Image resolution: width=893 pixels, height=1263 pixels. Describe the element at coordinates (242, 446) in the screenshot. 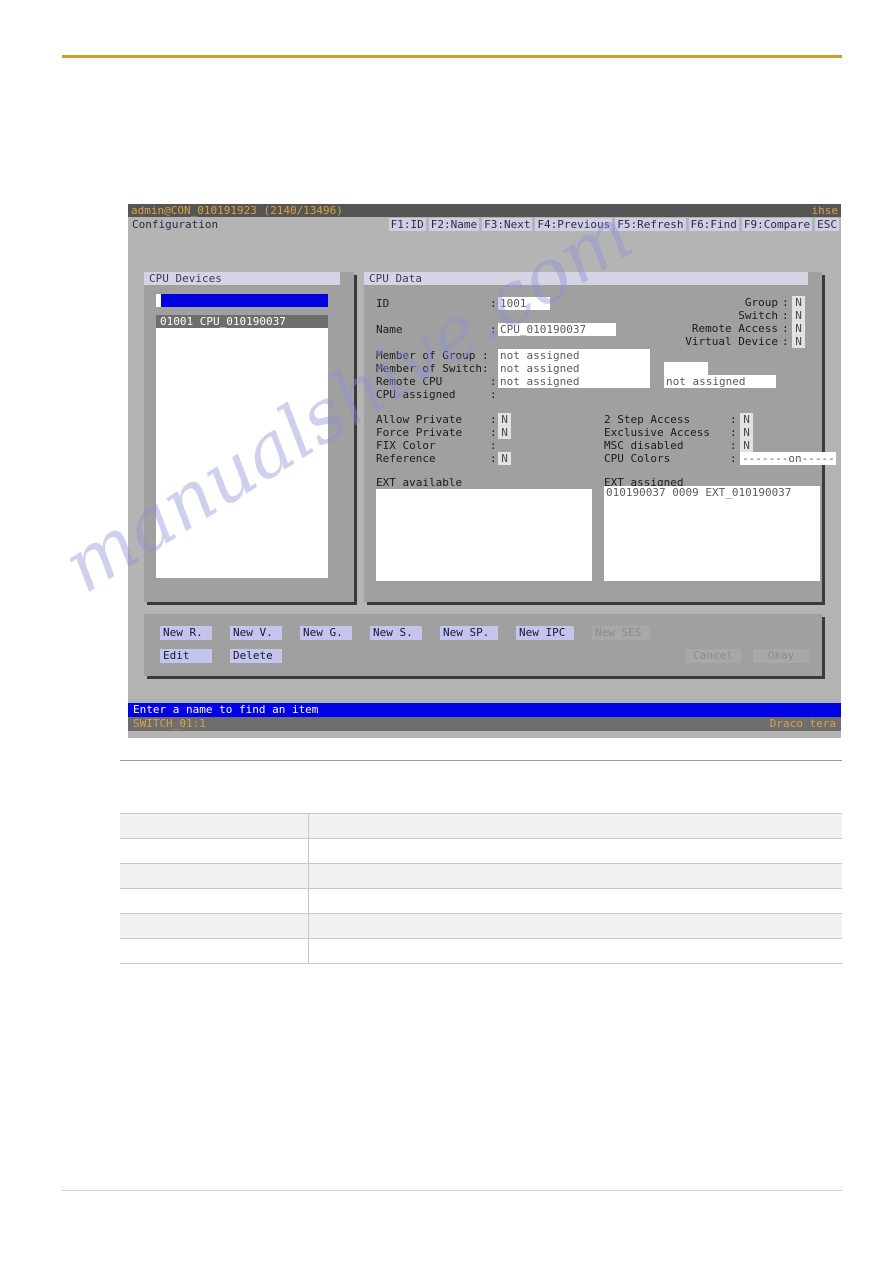

I see `device-list: 01001 CPU_010190037` at that location.